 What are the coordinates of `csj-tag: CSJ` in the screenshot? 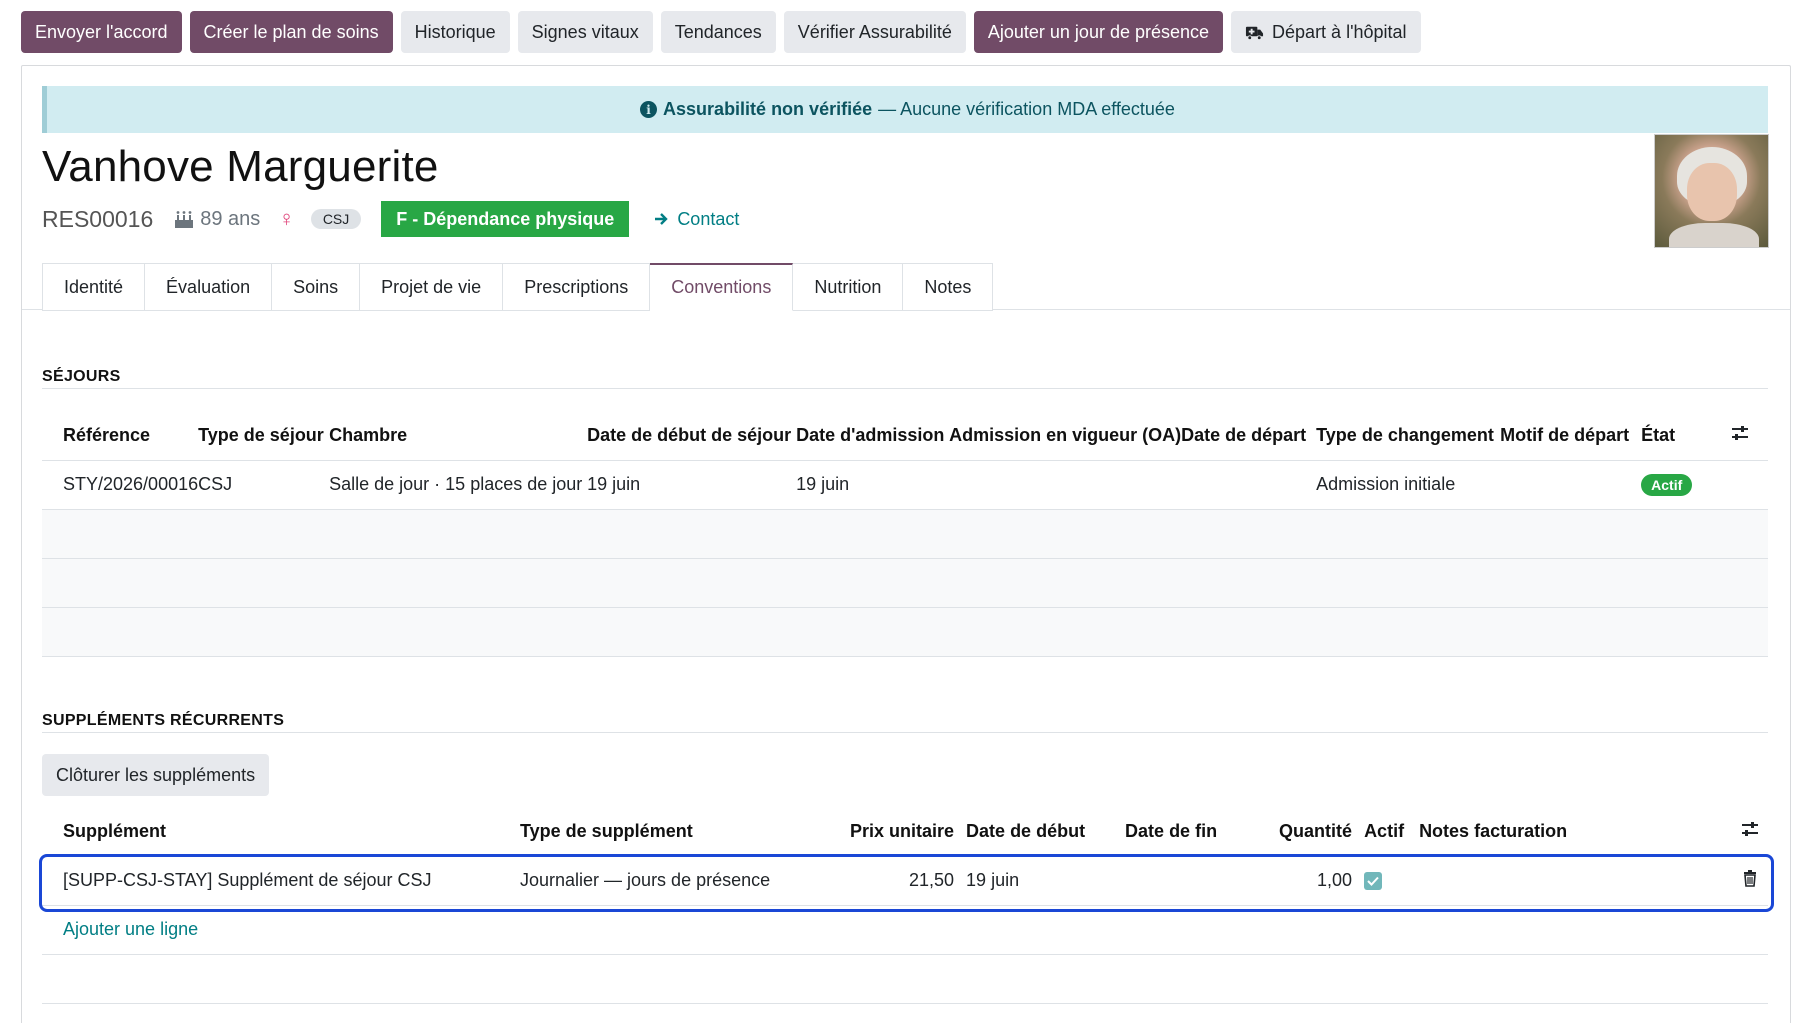 It's located at (336, 219).